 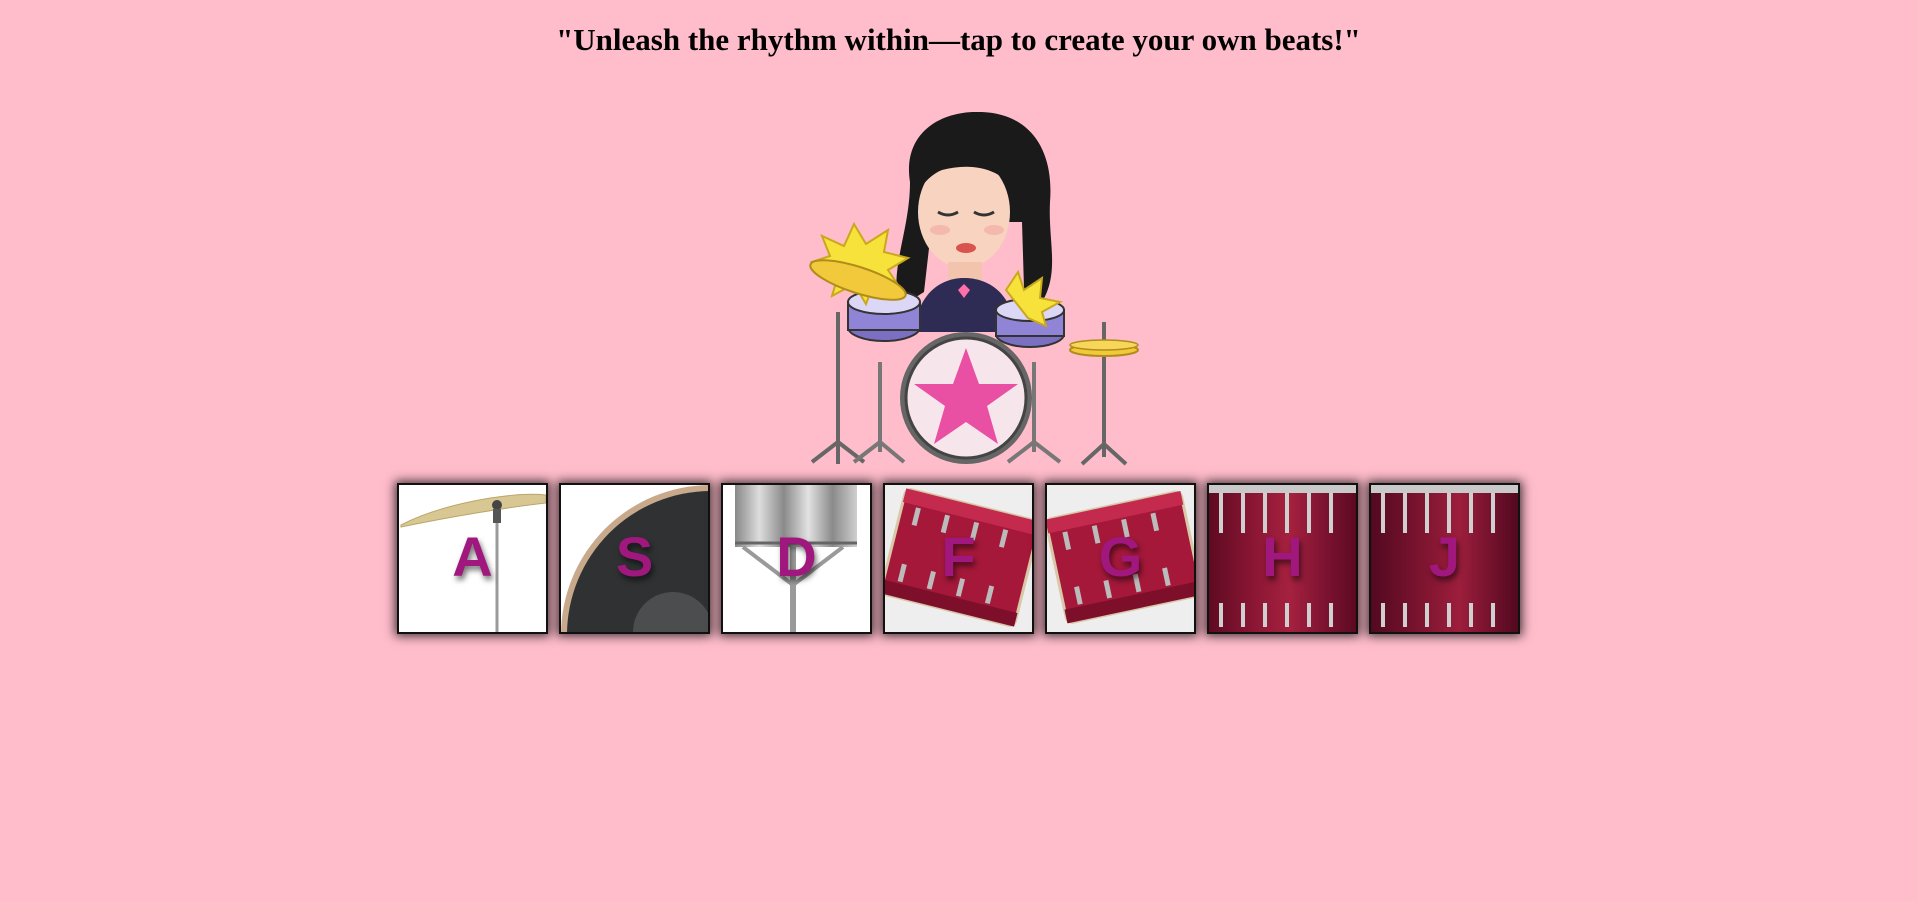 I want to click on key-letter: A, so click(x=472, y=556).